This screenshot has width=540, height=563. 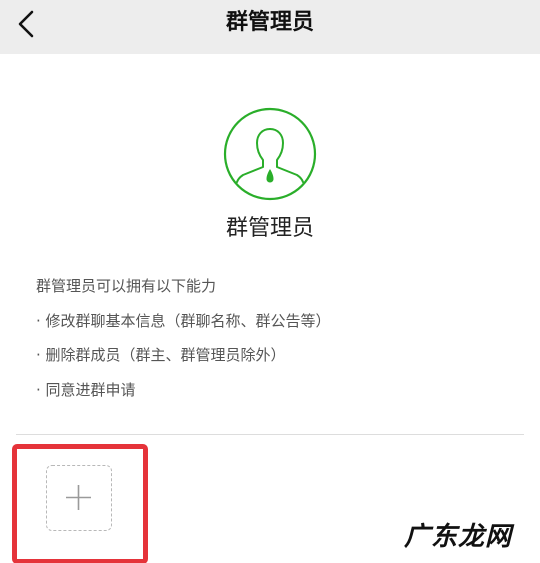 What do you see at coordinates (183, 320) in the screenshot?
I see `permission-item: · 修改群聊基本信息（群聊名称、群公告等）` at bounding box center [183, 320].